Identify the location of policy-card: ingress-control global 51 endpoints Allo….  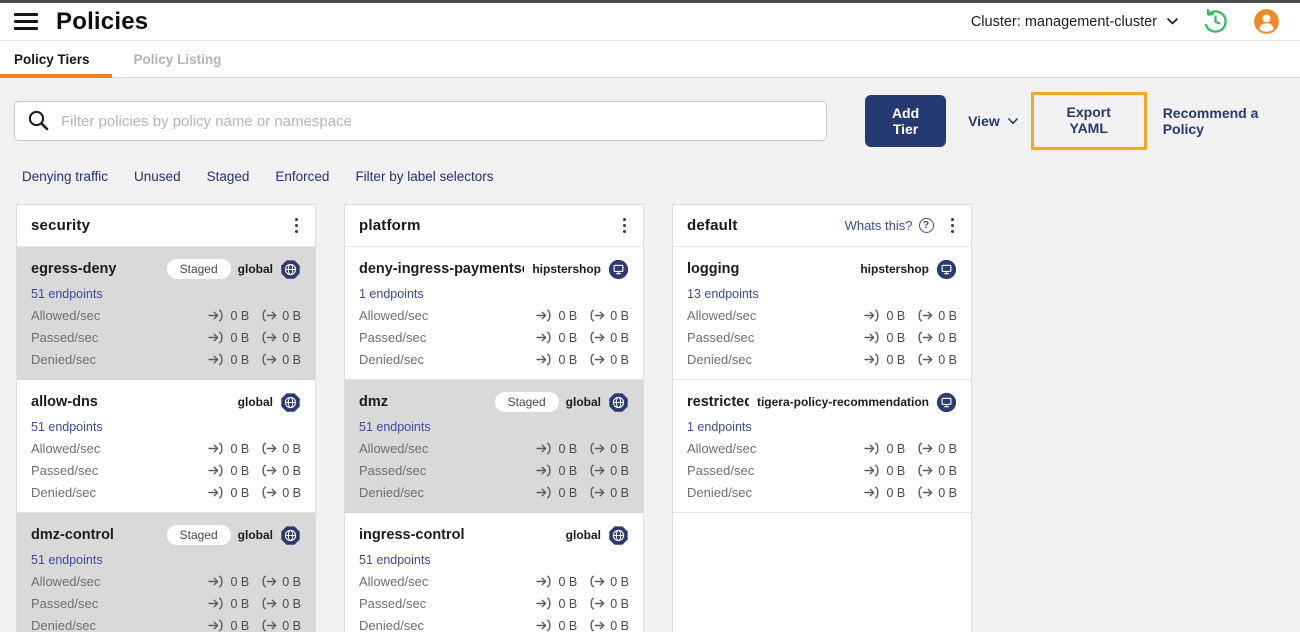
(494, 572).